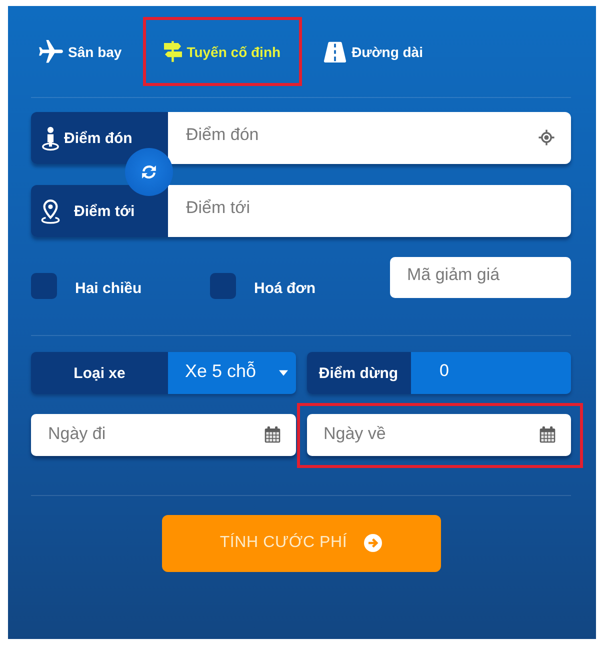 The image size is (600, 648). Describe the element at coordinates (173, 51) in the screenshot. I see `signpost-icon` at that location.